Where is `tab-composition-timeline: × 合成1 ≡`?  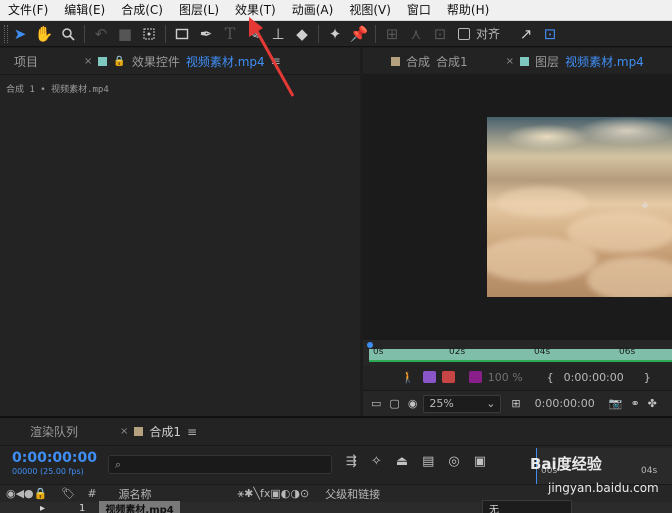
tab-composition-timeline: × 合成1 ≡ is located at coordinates (158, 431).